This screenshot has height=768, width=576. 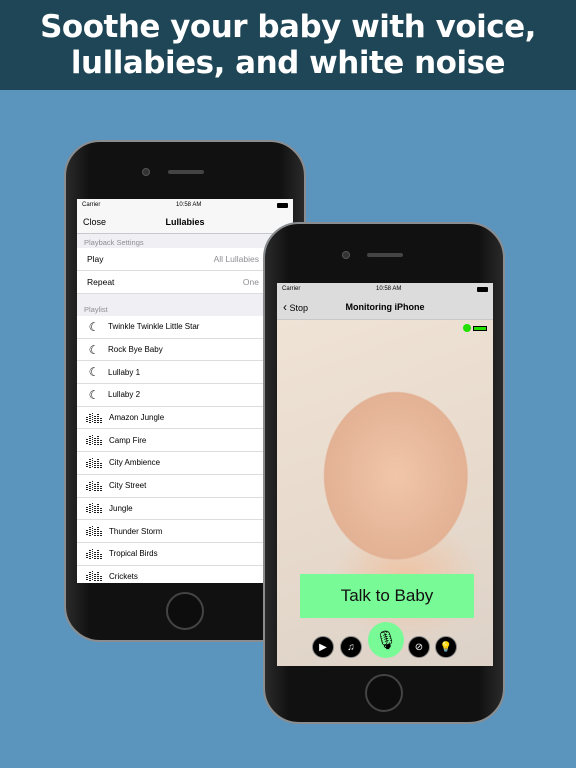 I want to click on nav-bar: ‹ Stop Monitoring iPhone, so click(x=385, y=307).